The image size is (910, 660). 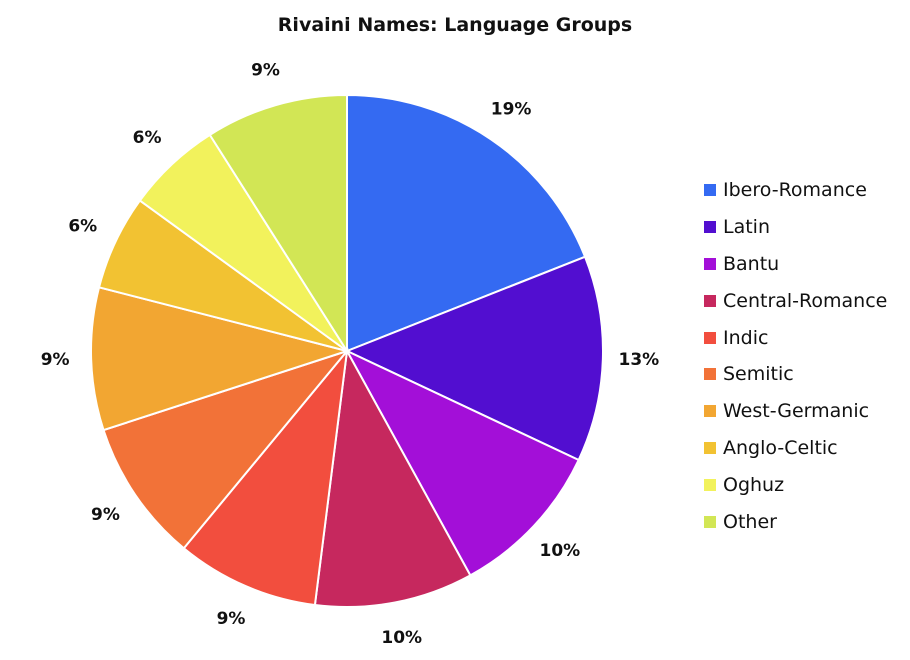 I want to click on legend-label: Semitic, so click(x=758, y=374).